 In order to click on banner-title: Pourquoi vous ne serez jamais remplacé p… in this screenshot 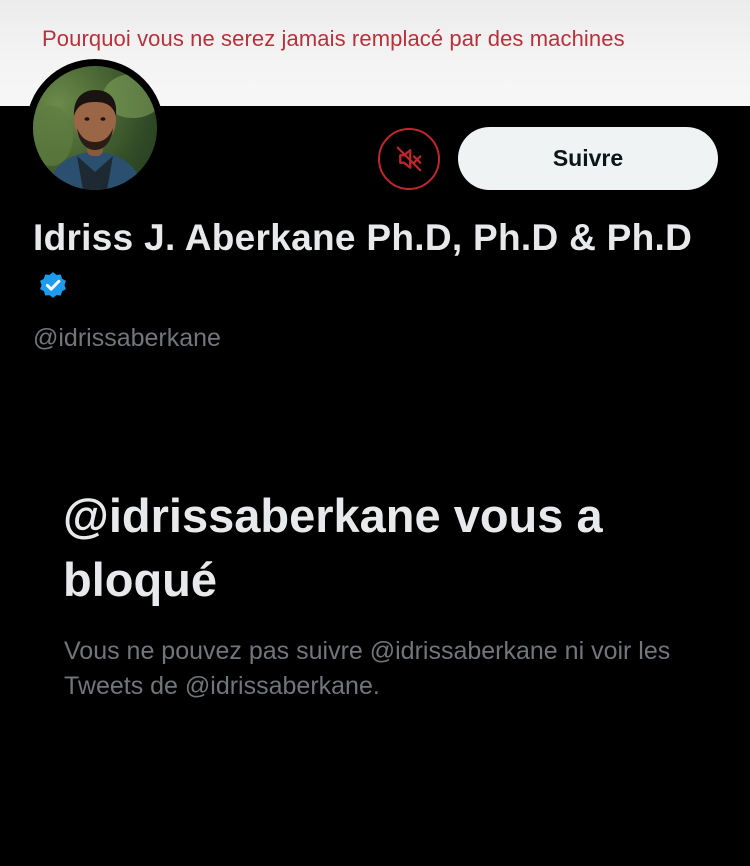, I will do `click(333, 39)`.